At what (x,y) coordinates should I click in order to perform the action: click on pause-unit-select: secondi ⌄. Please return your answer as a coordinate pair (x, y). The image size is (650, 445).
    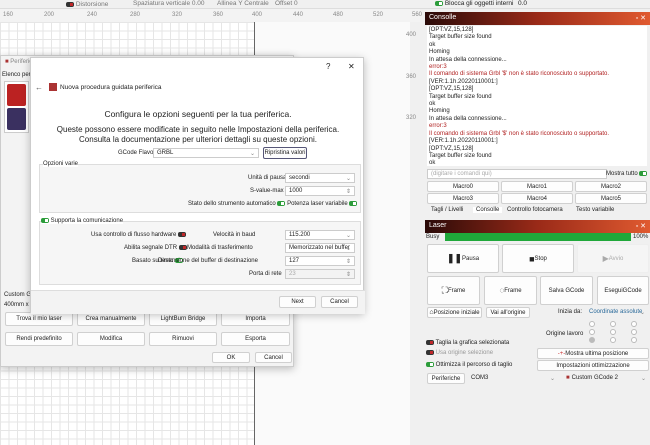
    Looking at the image, I should click on (320, 178).